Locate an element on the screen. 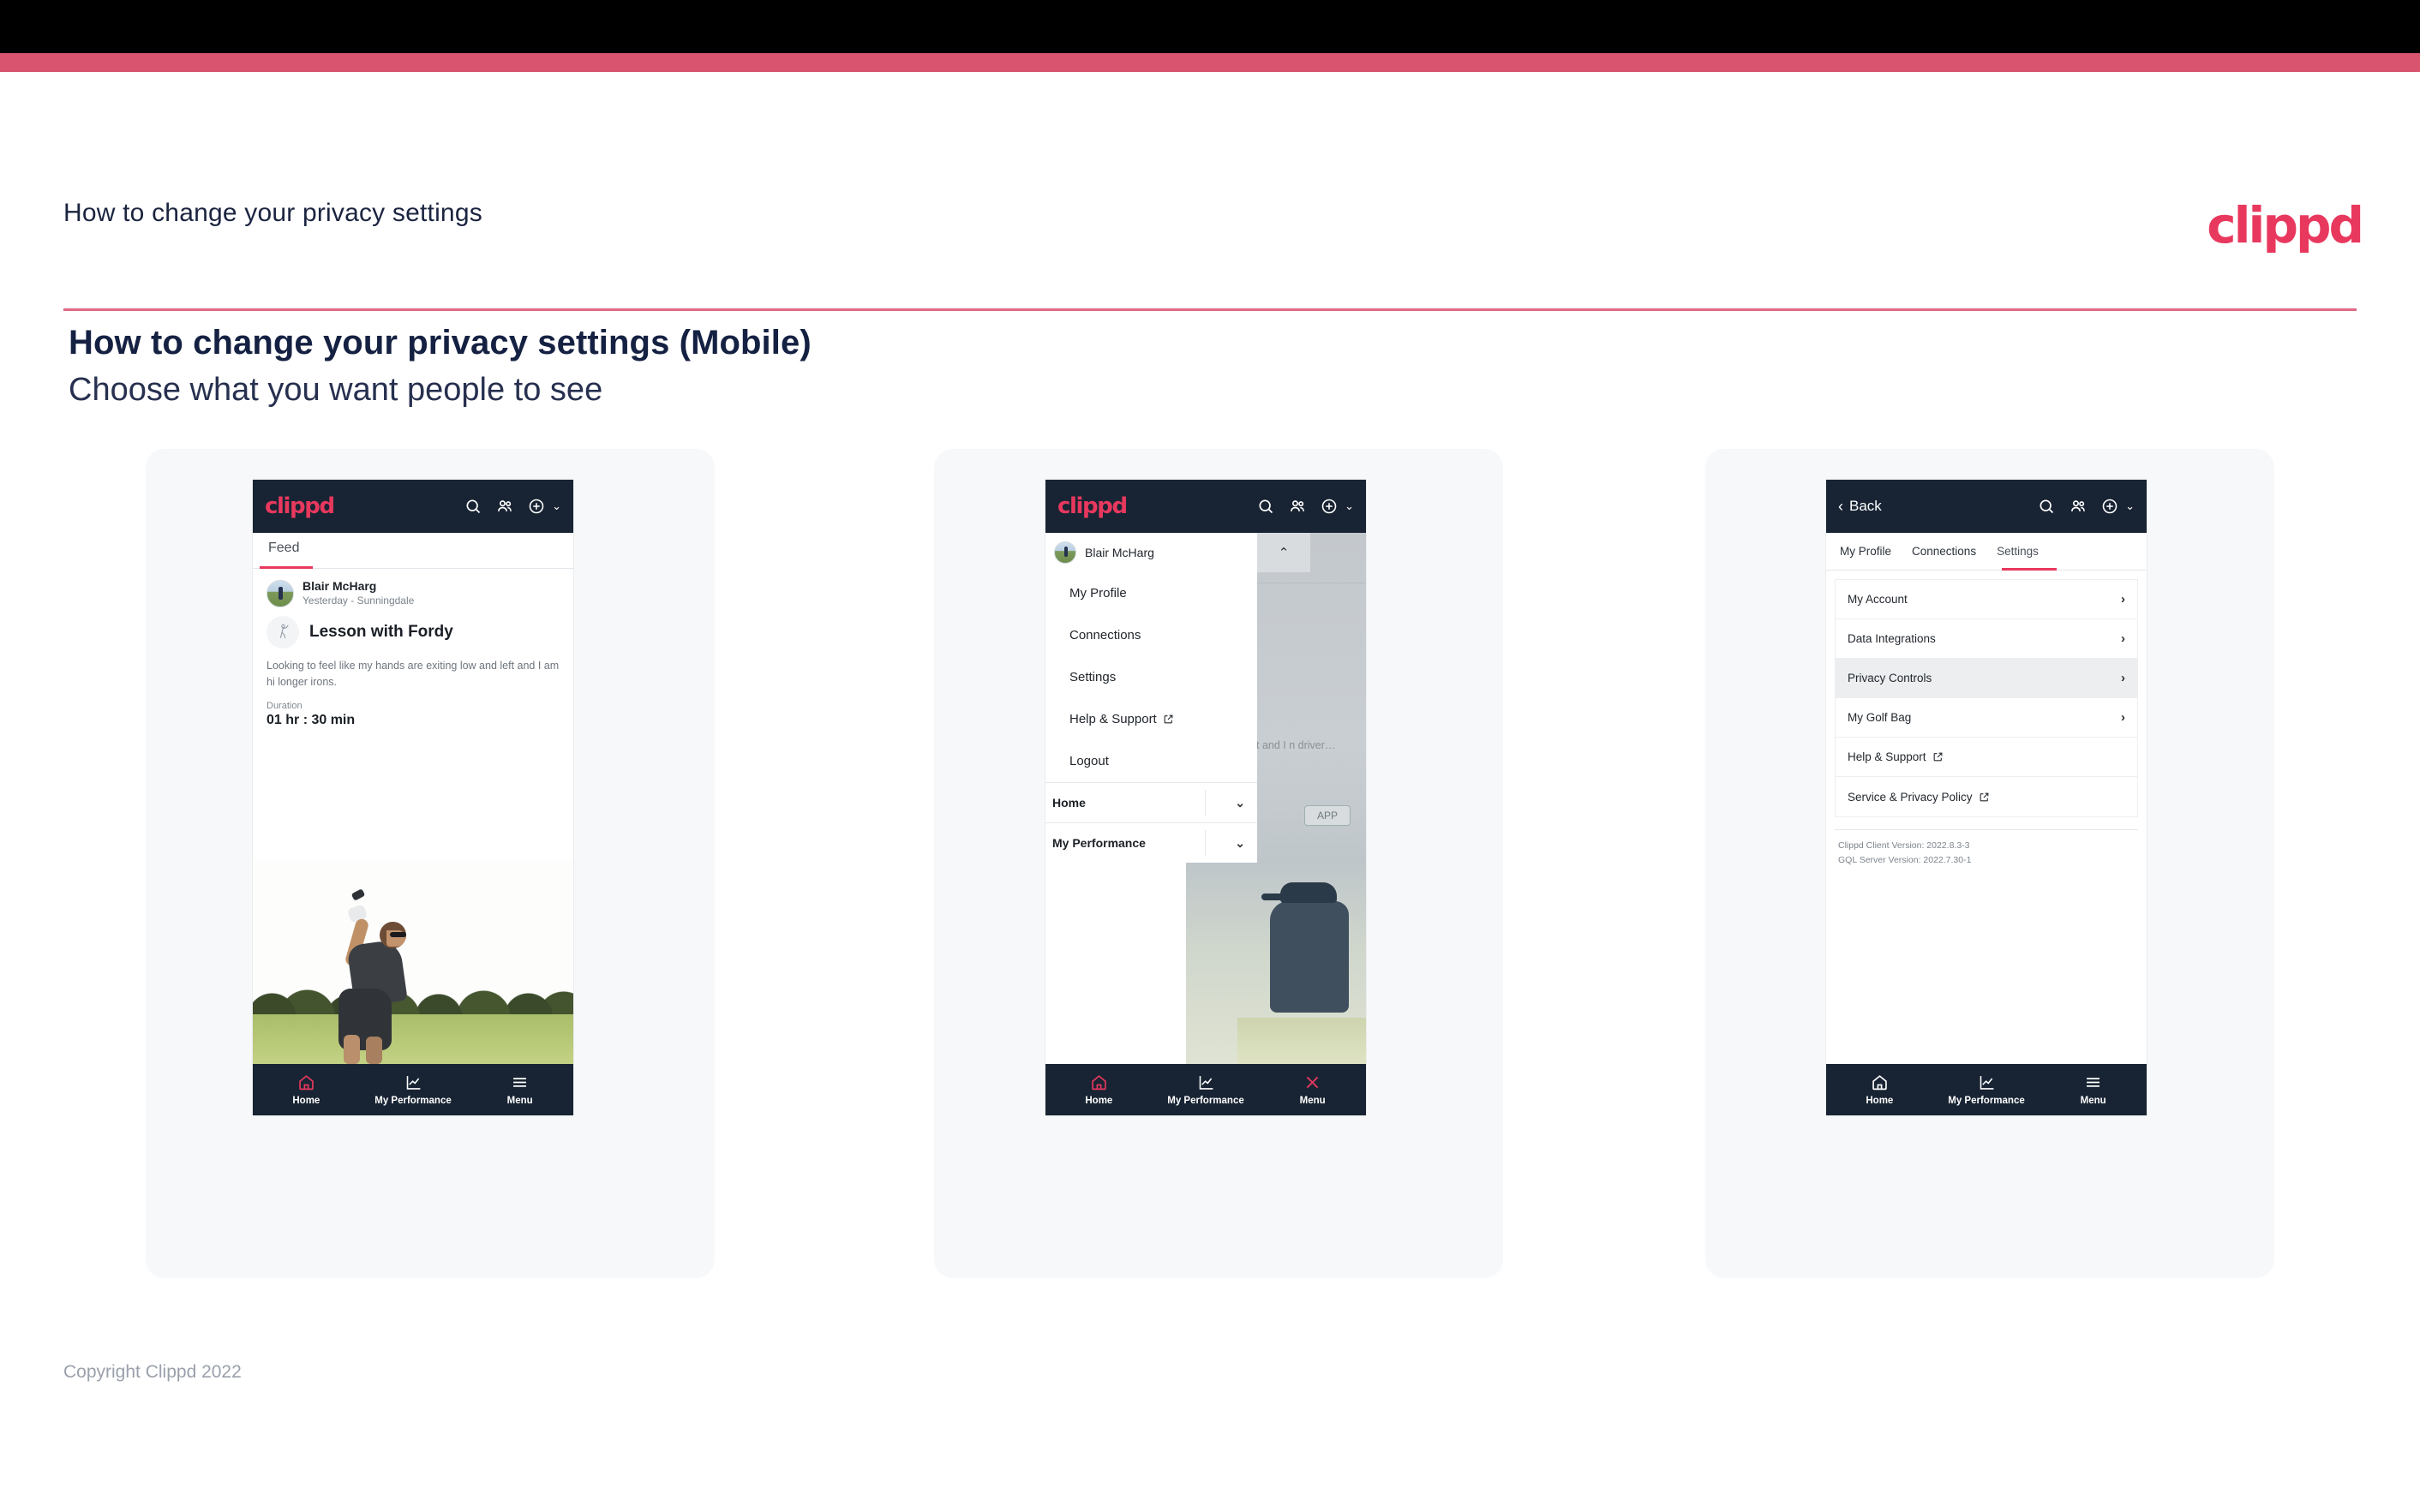  settings-row-help-support: Help & Support is located at coordinates (1986, 757).